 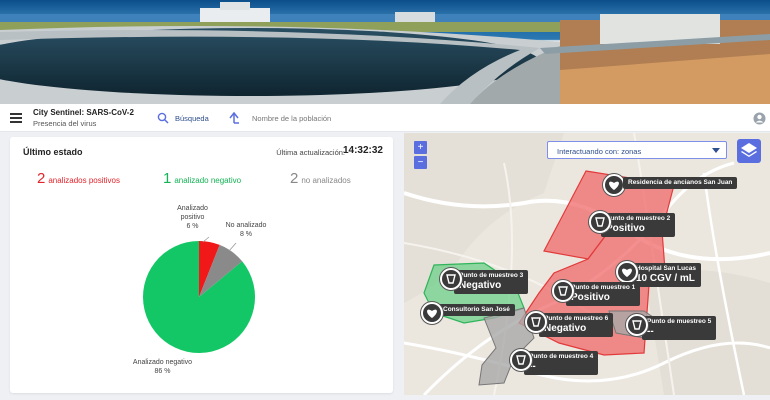 What do you see at coordinates (565, 328) in the screenshot?
I see `marker-punto6-result: Negativo` at bounding box center [565, 328].